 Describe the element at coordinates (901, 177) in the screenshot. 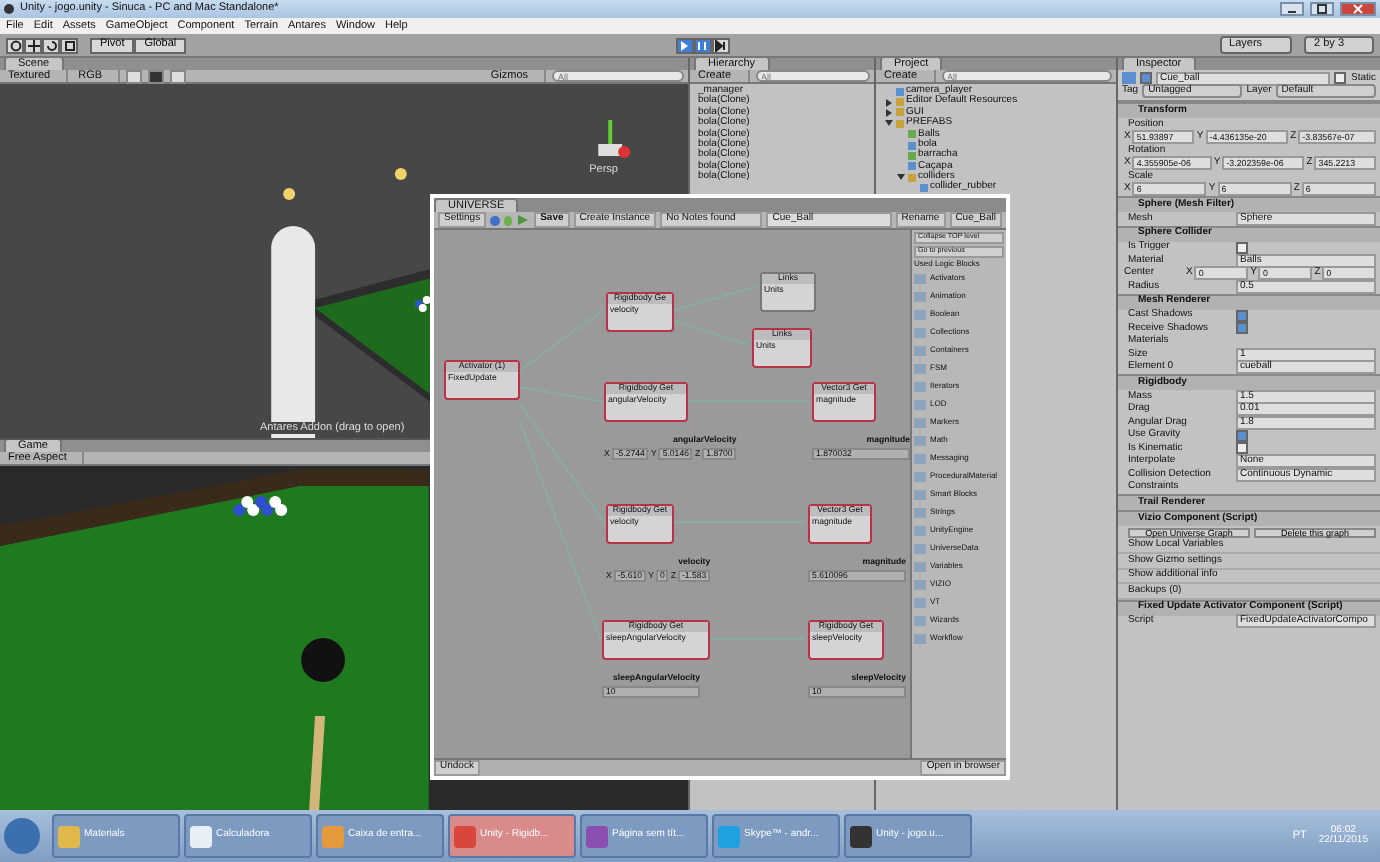

I see `expand-arrow-icon` at that location.